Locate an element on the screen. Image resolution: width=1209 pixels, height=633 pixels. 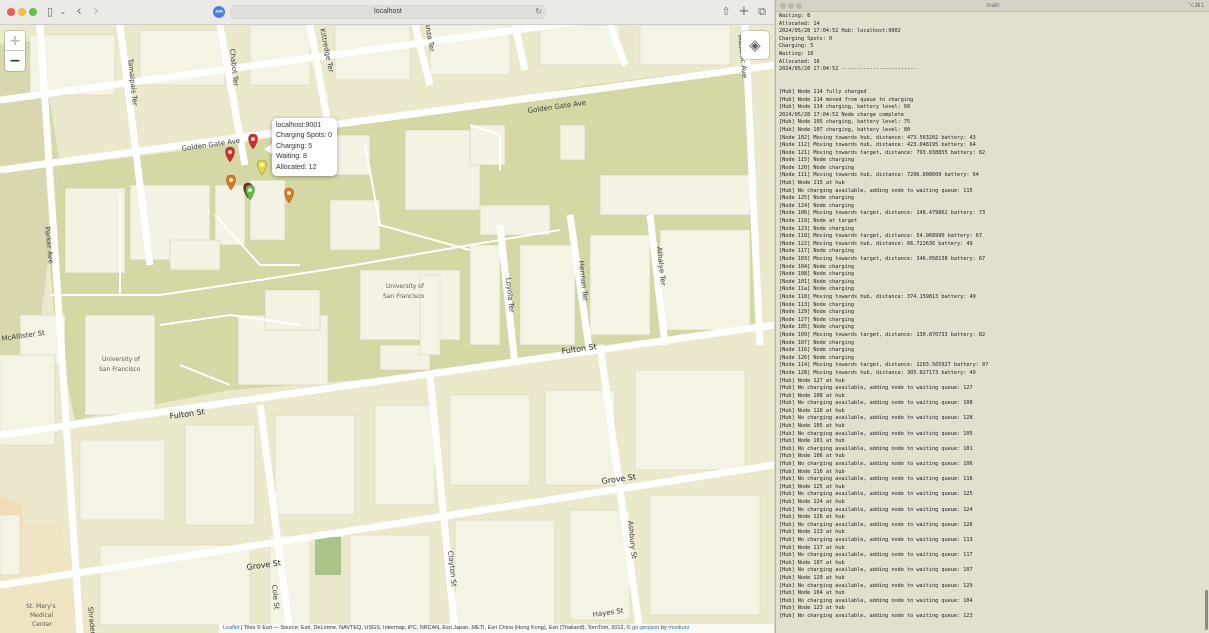
browser-toolbar: ▯ ⌄ ‹ › API localhost ↻ ⇧ + ⧉ is located at coordinates (387, 12).